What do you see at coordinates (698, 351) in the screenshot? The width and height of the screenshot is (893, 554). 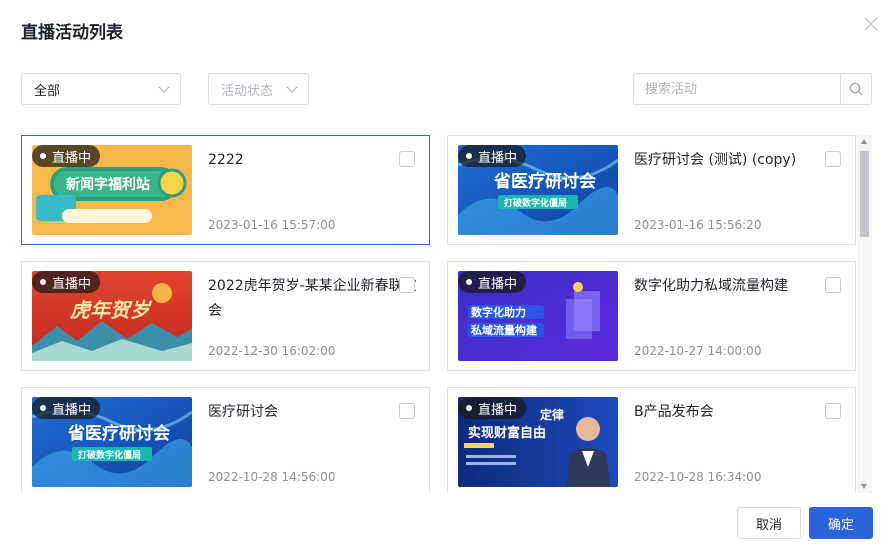 I see `activity-time: 2022-10-27 14:00:00` at bounding box center [698, 351].